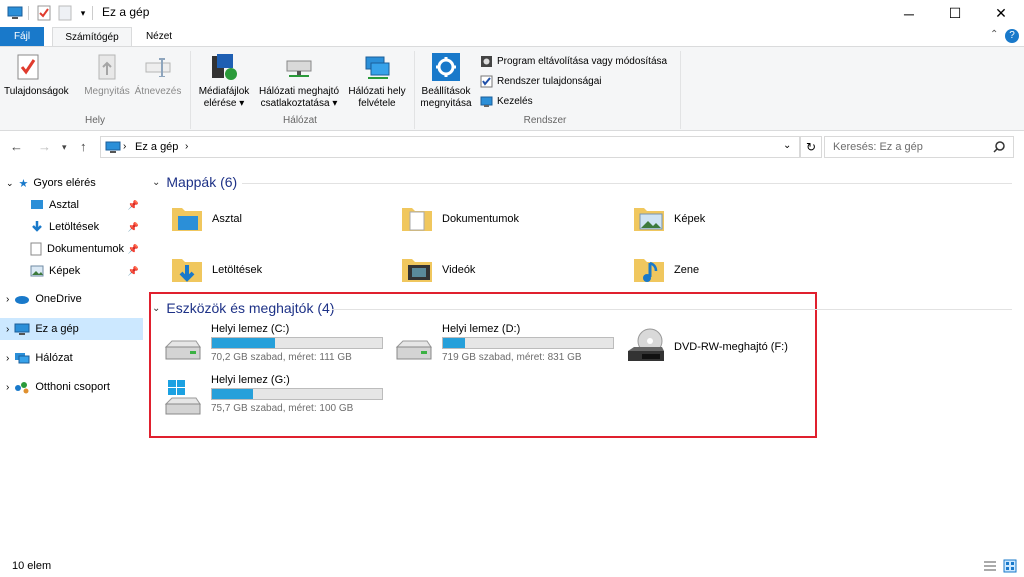 The image size is (1024, 577). What do you see at coordinates (87, 205) in the screenshot?
I see `sidebar-item-desktop: Asztal 📌` at bounding box center [87, 205].